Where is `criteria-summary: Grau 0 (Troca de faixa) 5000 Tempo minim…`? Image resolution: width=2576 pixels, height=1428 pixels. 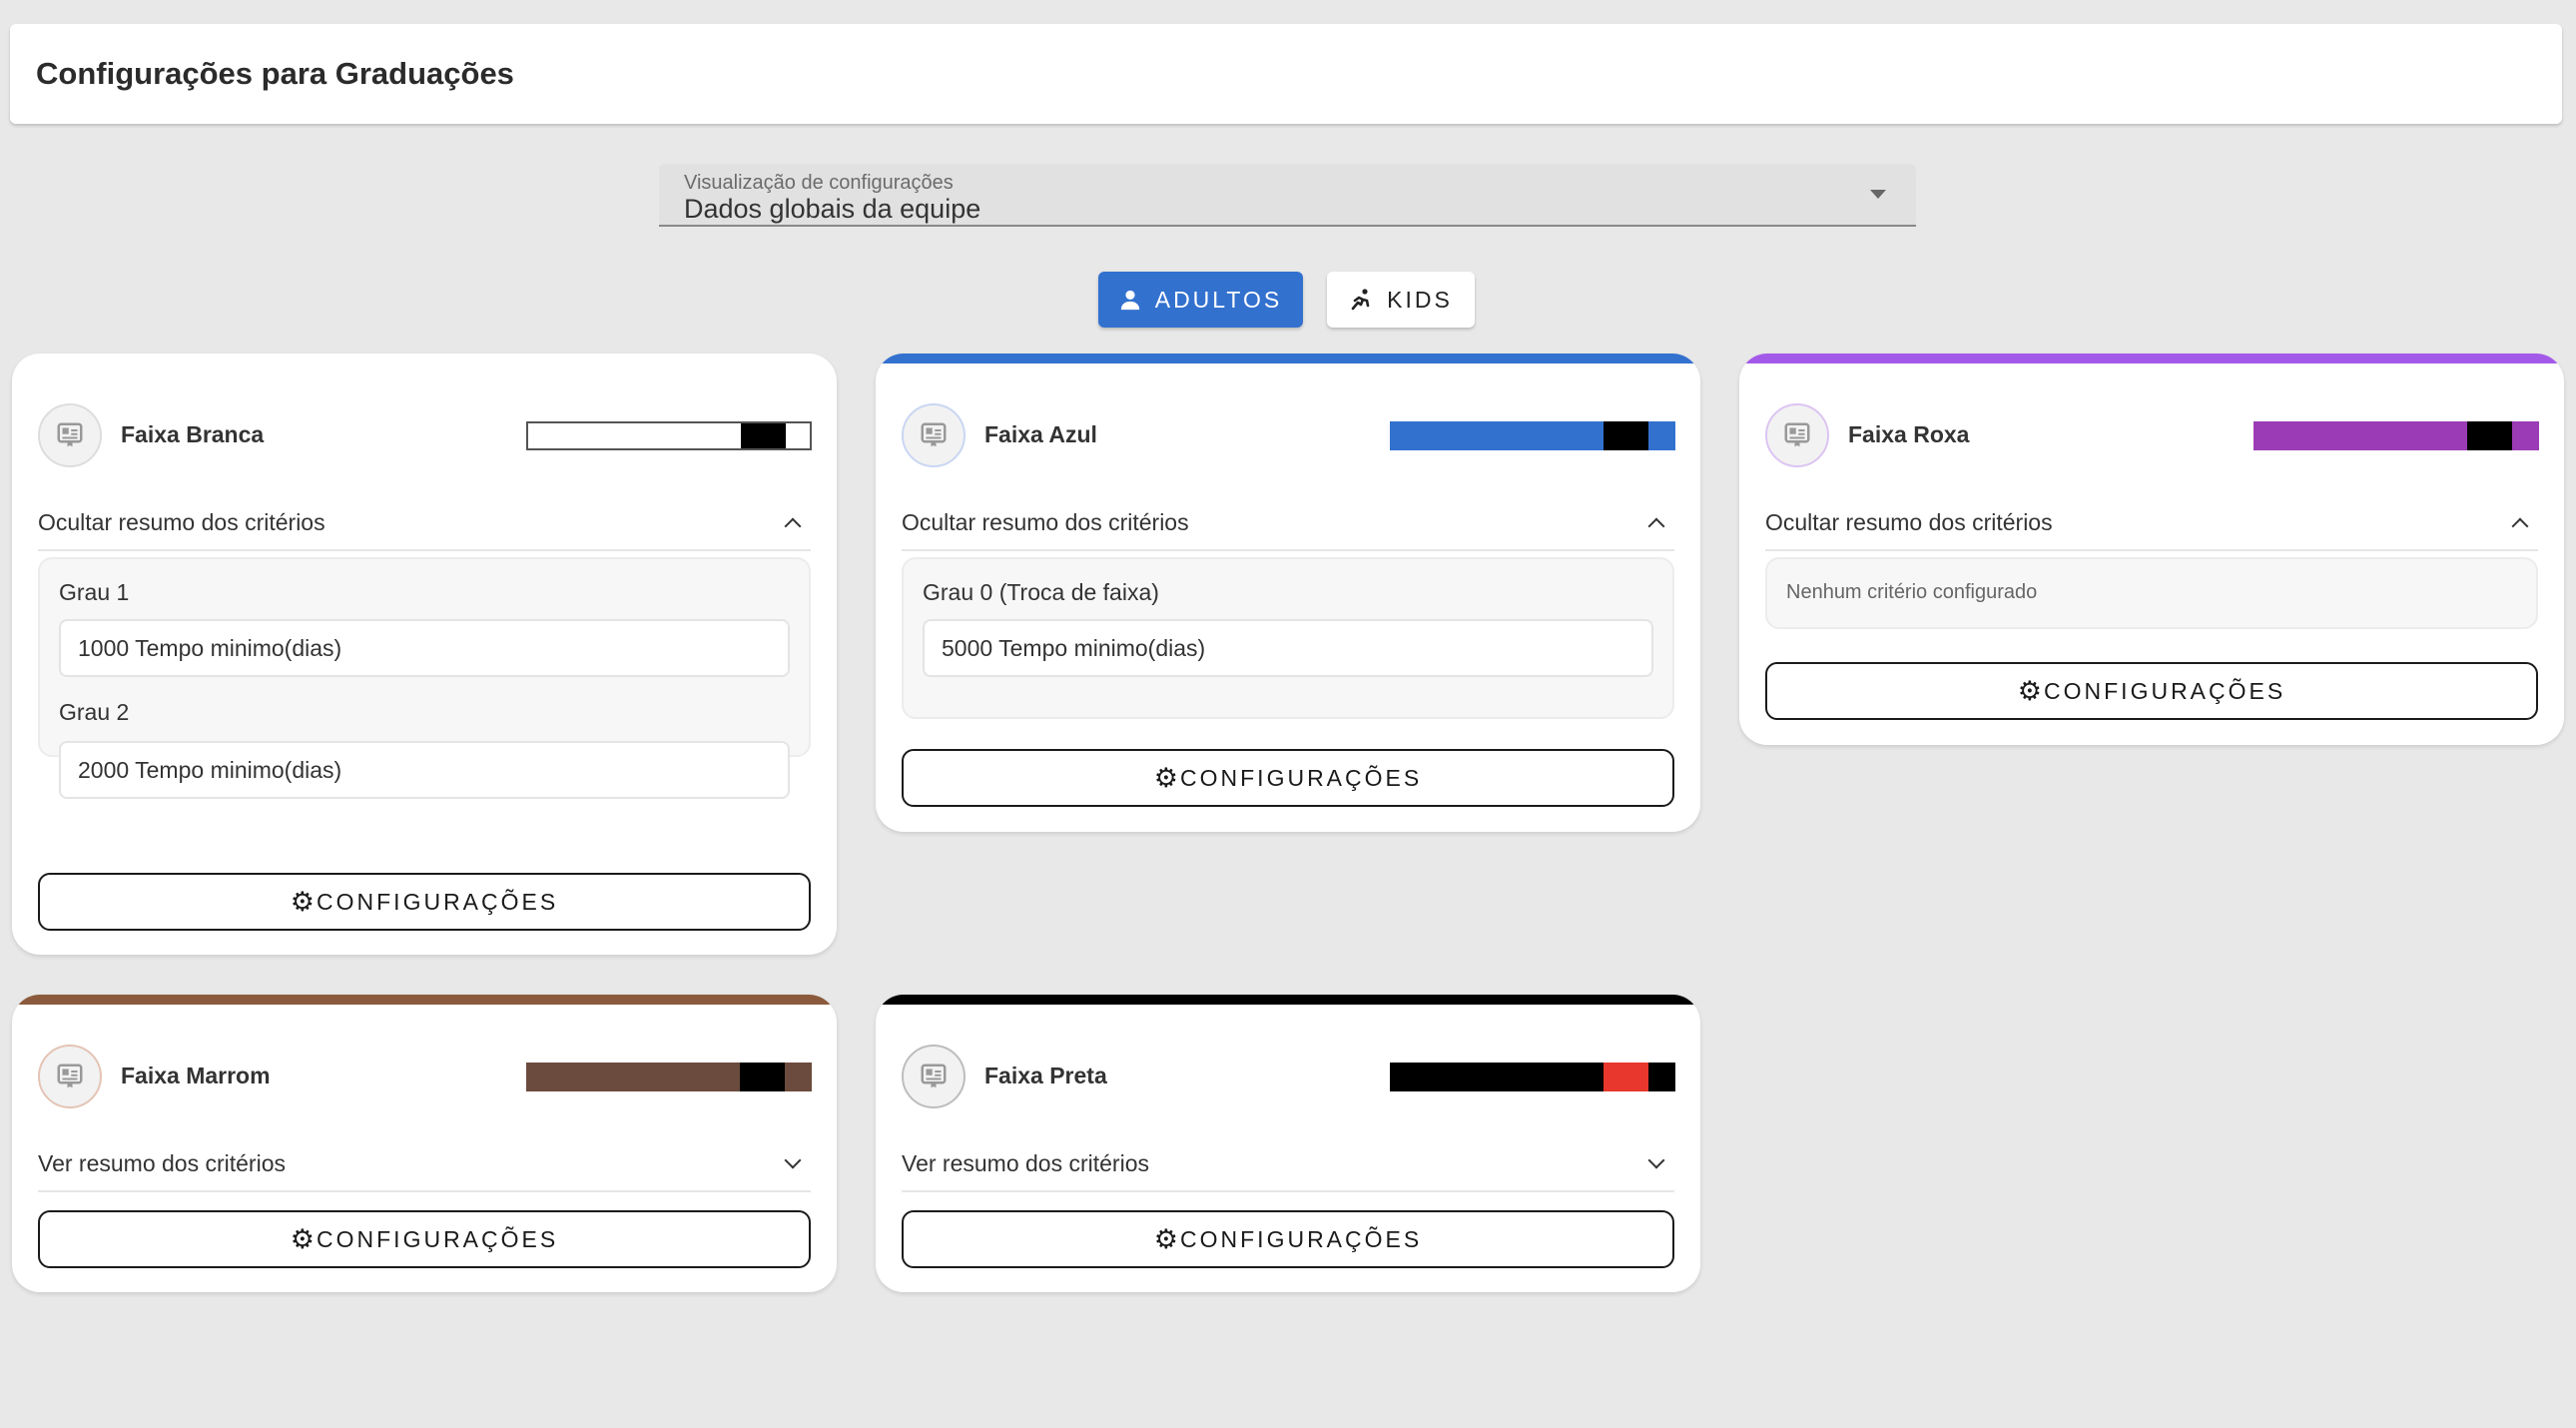 criteria-summary: Grau 0 (Troca de faixa) 5000 Tempo minim… is located at coordinates (1288, 638).